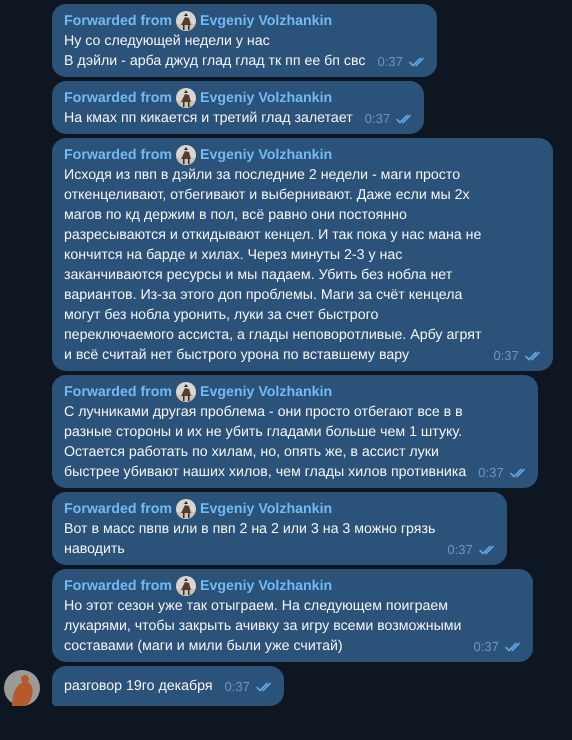 Image resolution: width=572 pixels, height=740 pixels. What do you see at coordinates (22, 688) in the screenshot?
I see `avatar-icon` at bounding box center [22, 688].